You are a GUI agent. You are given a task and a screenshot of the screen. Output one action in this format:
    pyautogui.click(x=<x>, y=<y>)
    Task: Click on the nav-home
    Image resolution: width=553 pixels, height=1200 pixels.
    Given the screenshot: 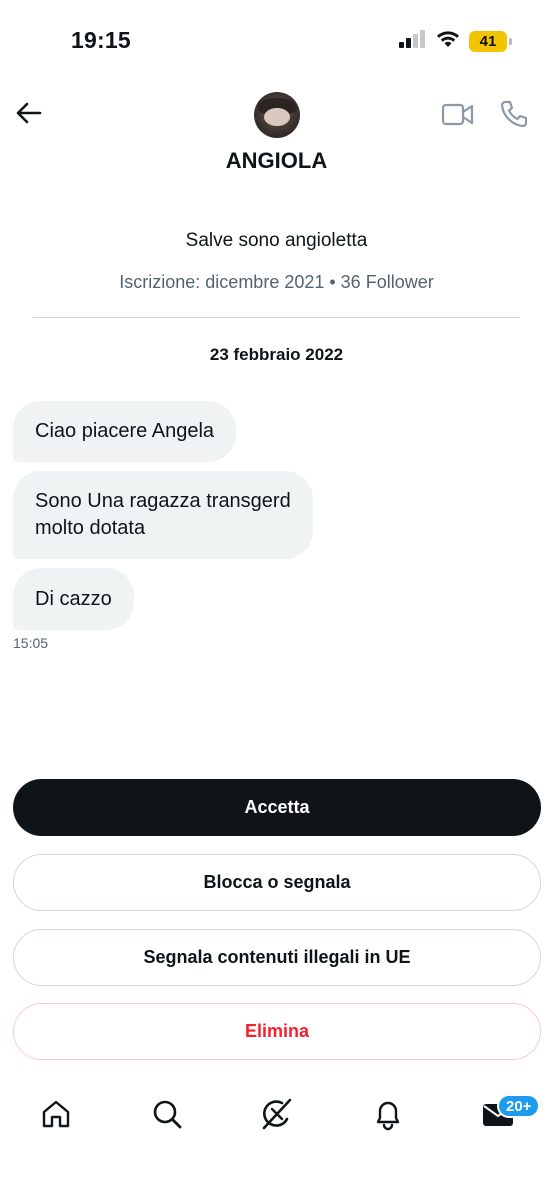 What is the action you would take?
    pyautogui.click(x=56, y=1116)
    